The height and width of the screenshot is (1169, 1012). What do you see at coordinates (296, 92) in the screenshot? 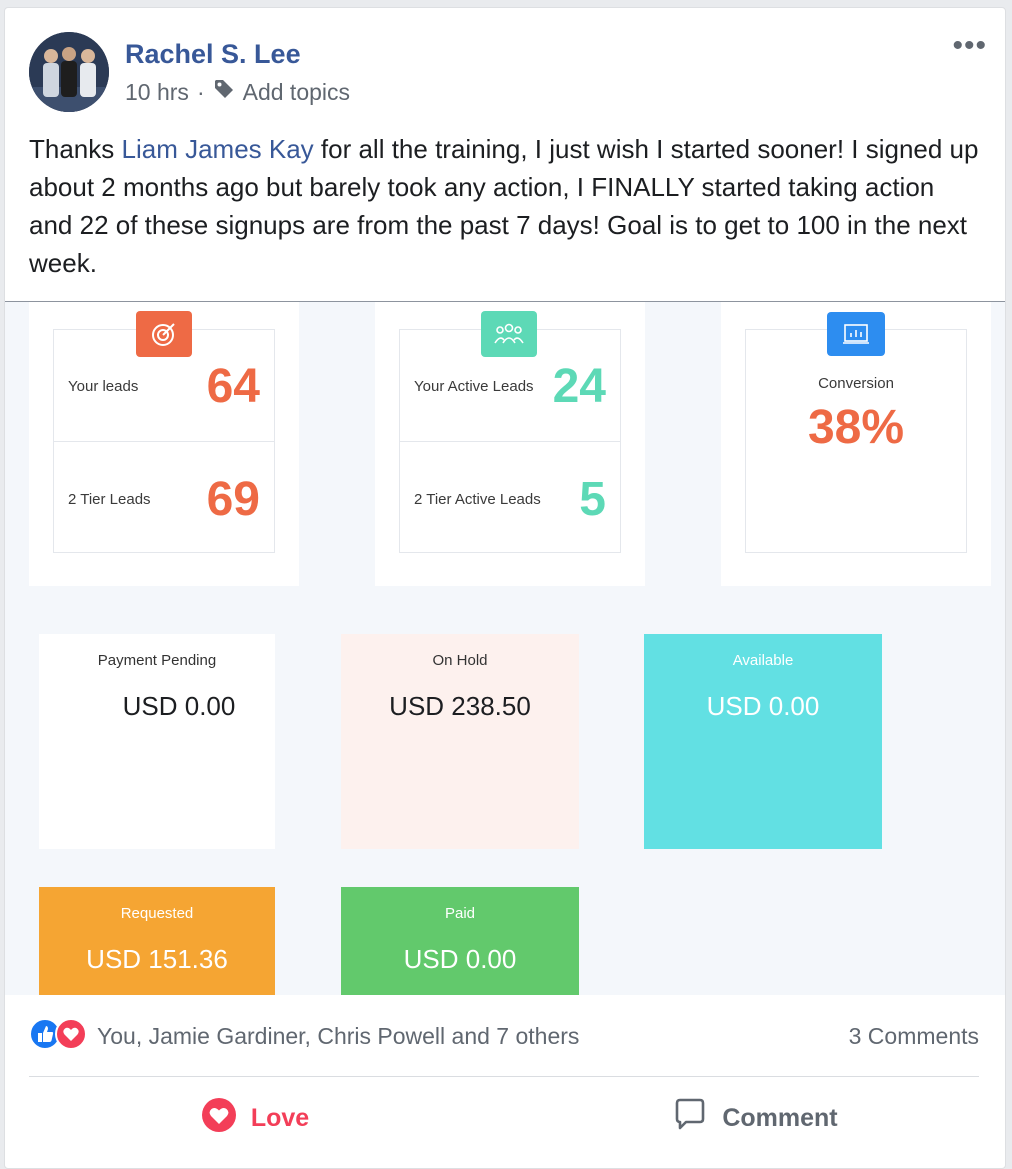
I see `add-topics-link: Add topics` at bounding box center [296, 92].